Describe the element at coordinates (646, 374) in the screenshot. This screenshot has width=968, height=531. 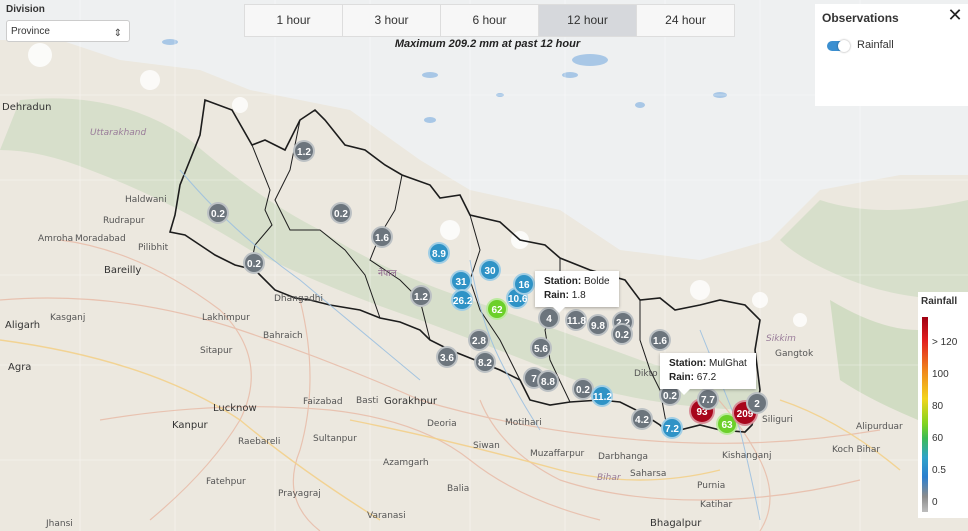
I see `place-dikto: Dikto` at that location.